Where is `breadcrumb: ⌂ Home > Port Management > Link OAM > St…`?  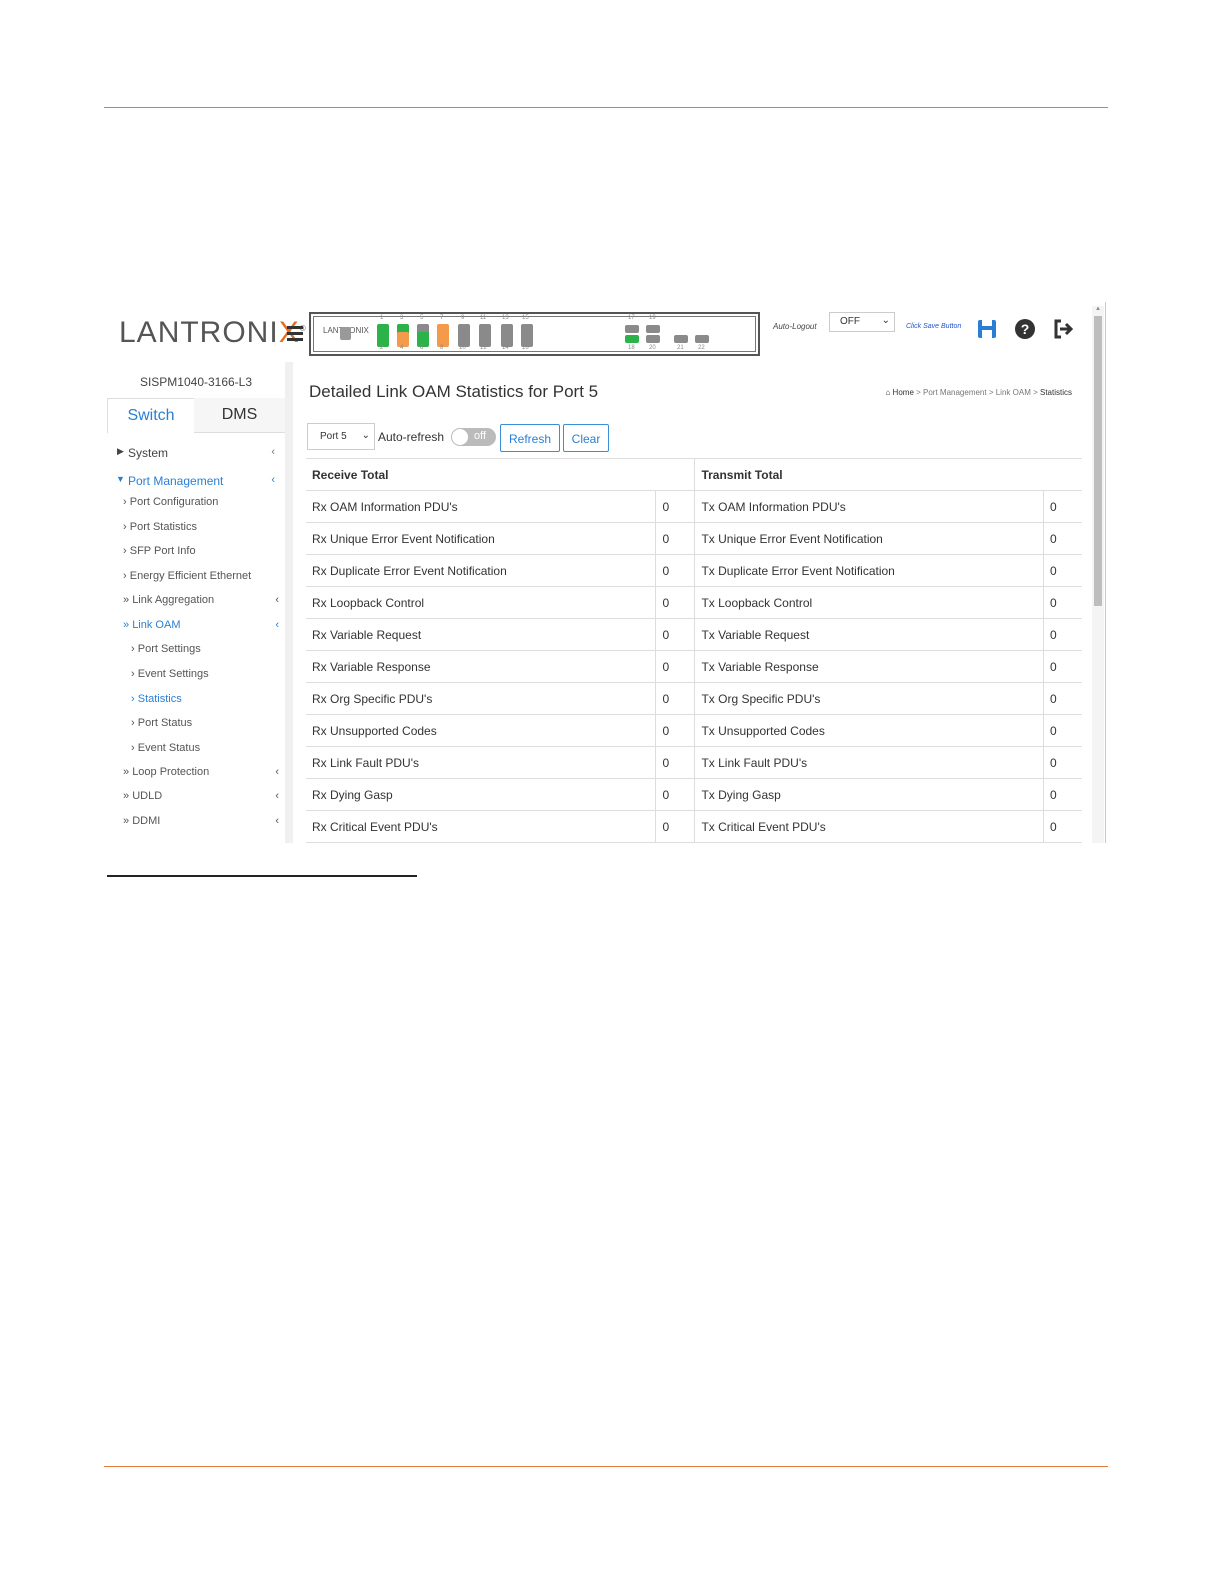 breadcrumb: ⌂ Home > Port Management > Link OAM > St… is located at coordinates (978, 392).